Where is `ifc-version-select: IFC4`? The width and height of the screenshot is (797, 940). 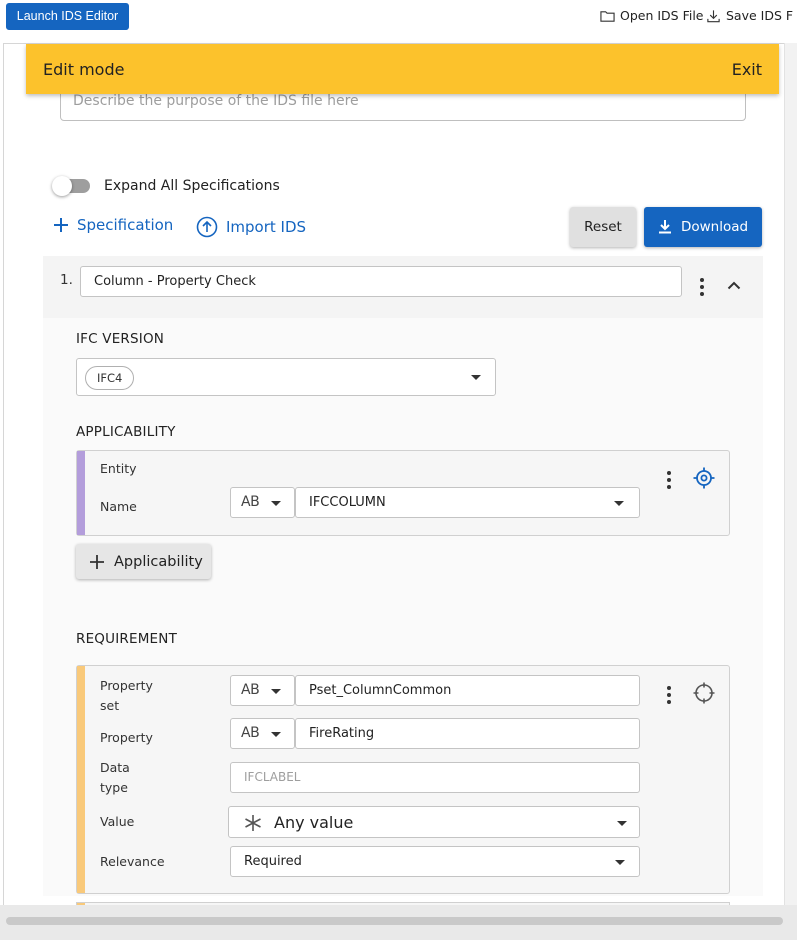 ifc-version-select: IFC4 is located at coordinates (286, 377).